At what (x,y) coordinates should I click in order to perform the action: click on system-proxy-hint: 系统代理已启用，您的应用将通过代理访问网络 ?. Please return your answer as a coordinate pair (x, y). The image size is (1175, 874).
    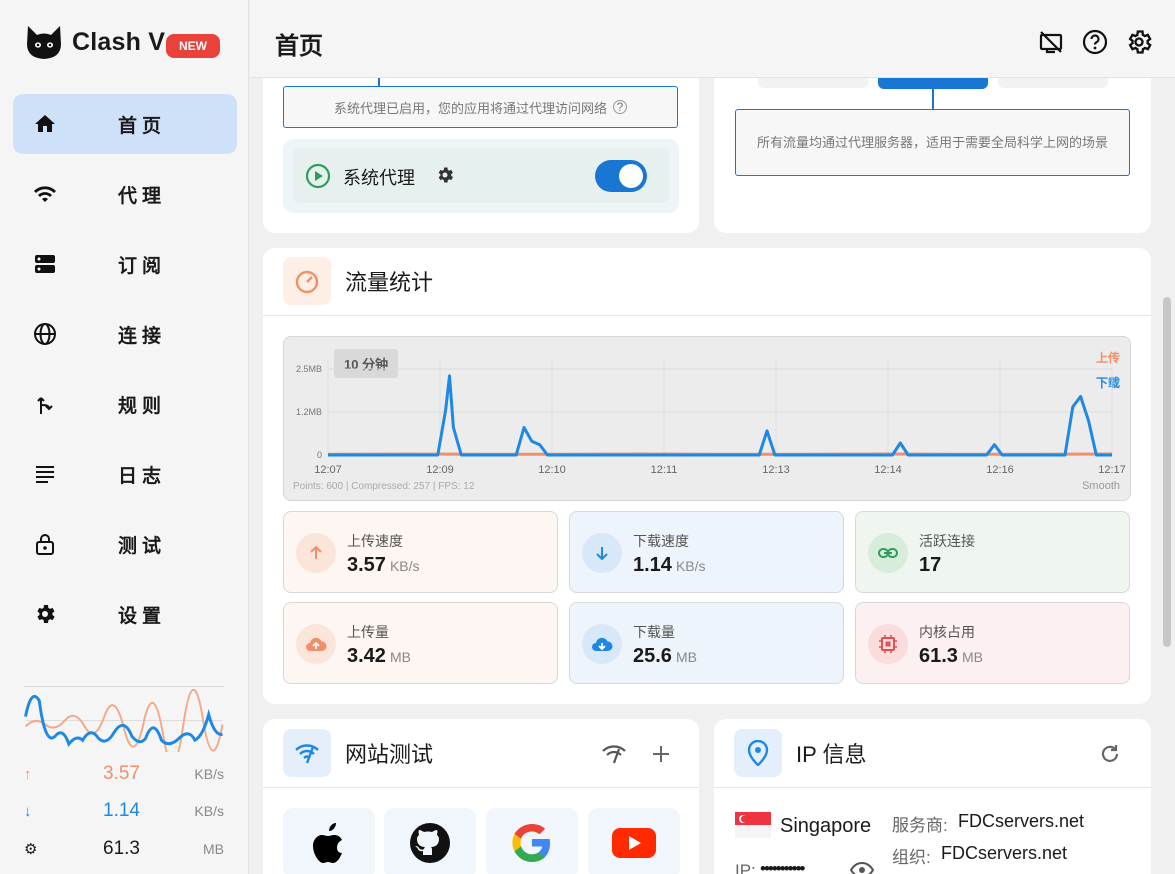
    Looking at the image, I should click on (480, 107).